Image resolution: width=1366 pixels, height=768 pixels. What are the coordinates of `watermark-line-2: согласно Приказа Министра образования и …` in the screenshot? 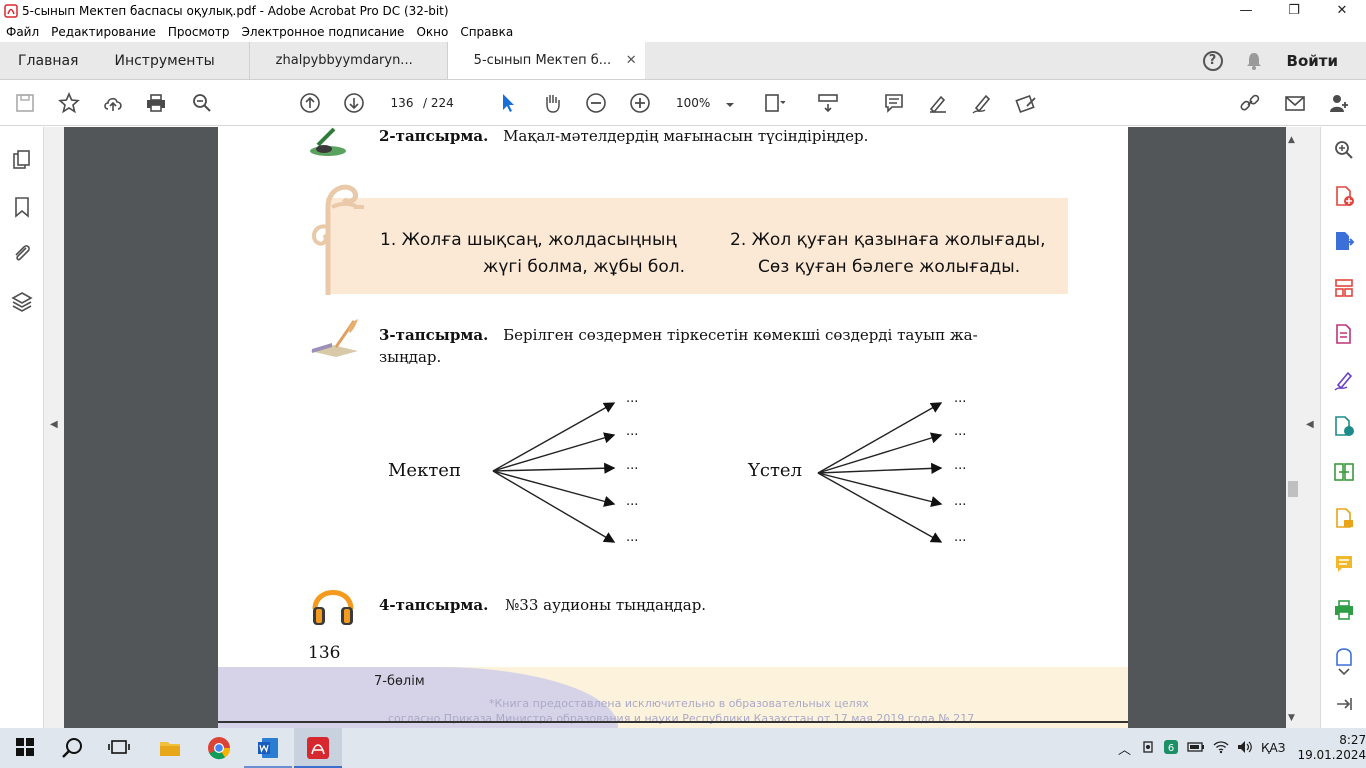 It's located at (681, 718).